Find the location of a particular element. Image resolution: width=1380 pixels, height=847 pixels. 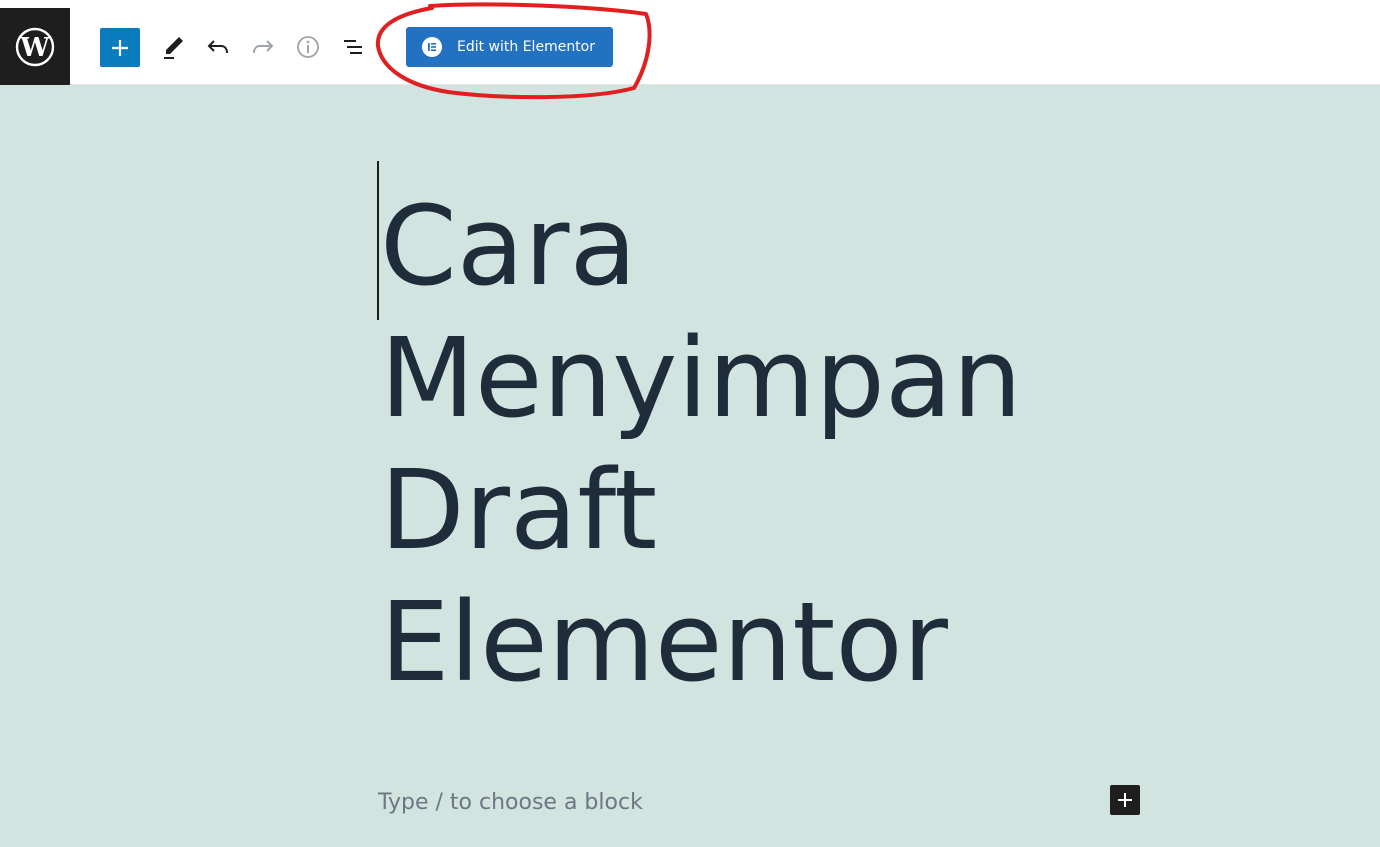

undo-button is located at coordinates (218, 47).